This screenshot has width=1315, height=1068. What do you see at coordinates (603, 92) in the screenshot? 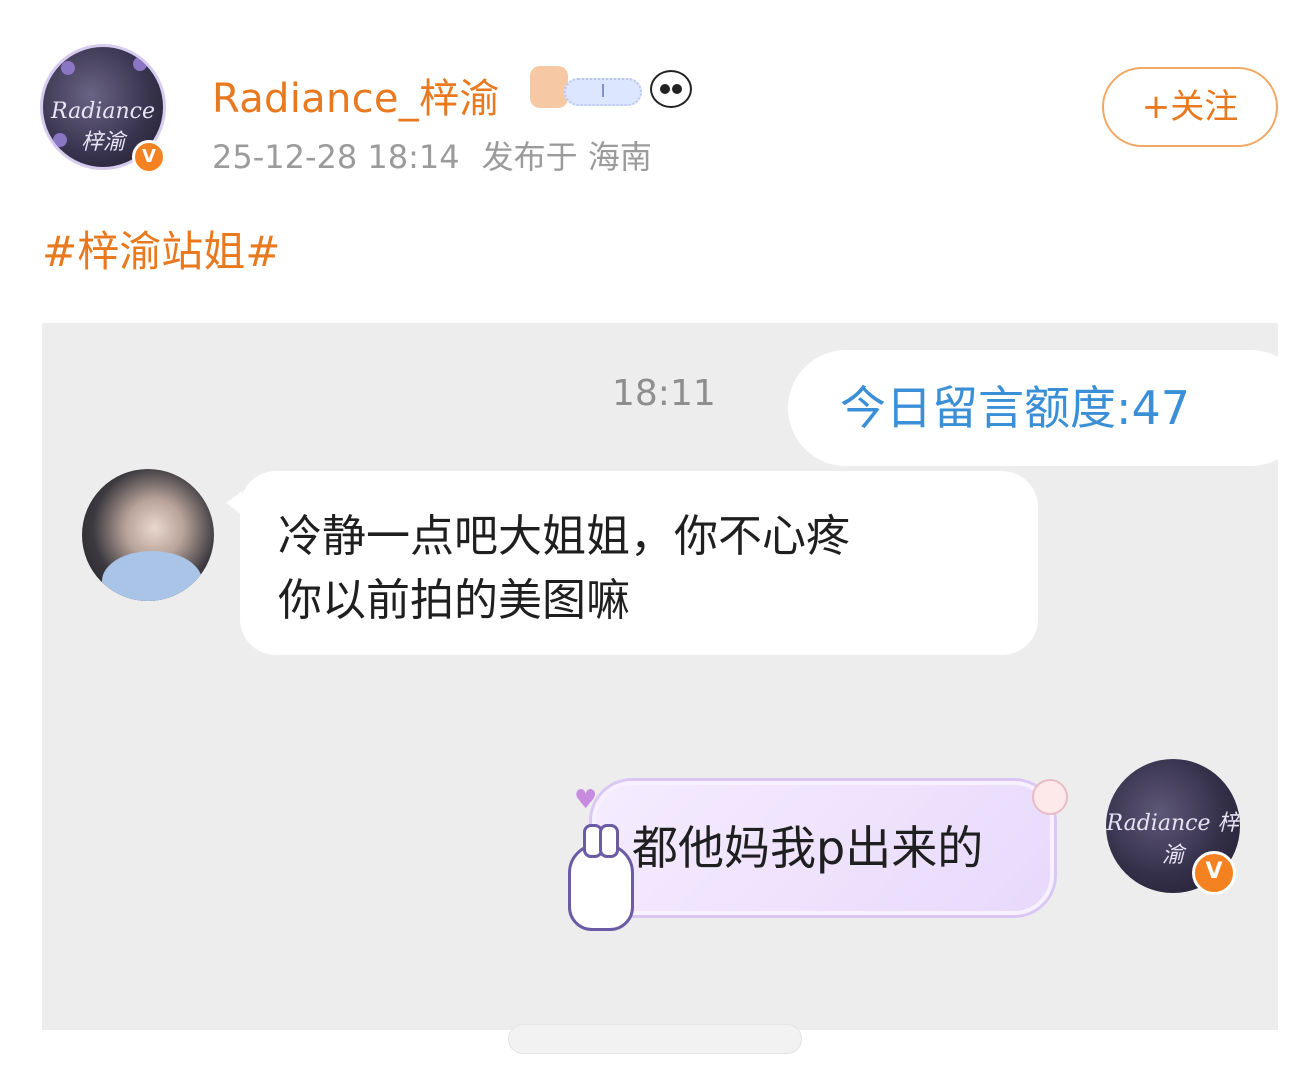
I see `fan-badge-icon: I` at bounding box center [603, 92].